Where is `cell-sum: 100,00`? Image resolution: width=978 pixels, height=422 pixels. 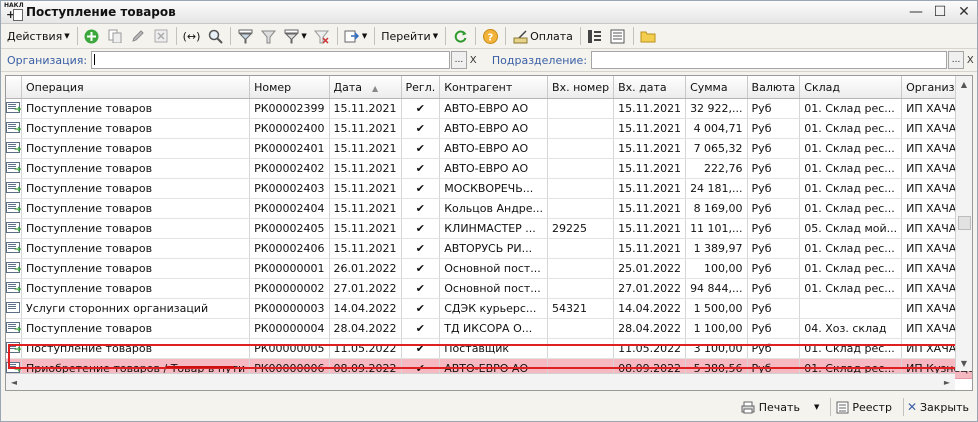
cell-sum: 100,00 is located at coordinates (716, 268).